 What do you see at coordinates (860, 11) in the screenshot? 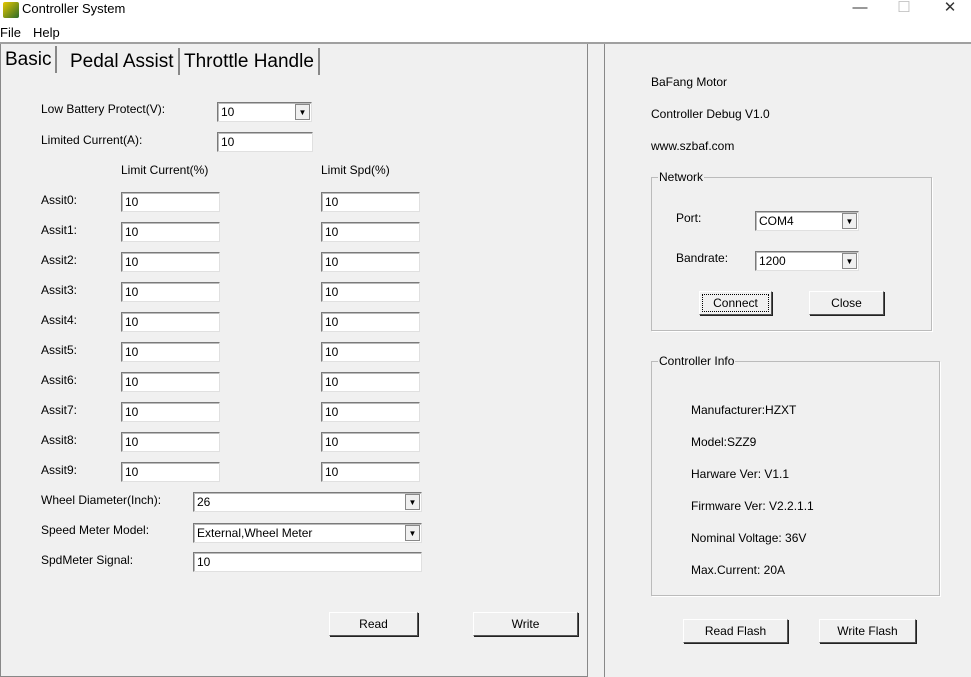
I see `minimize-button: —` at bounding box center [860, 11].